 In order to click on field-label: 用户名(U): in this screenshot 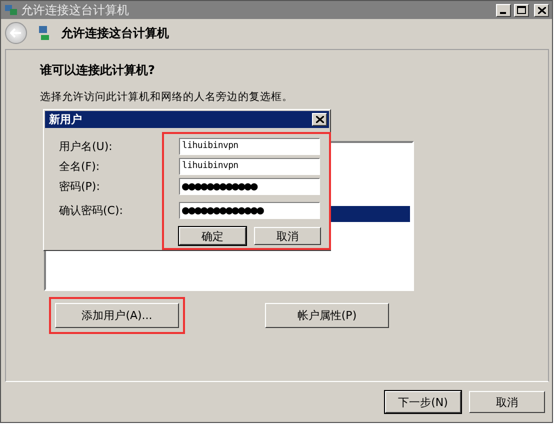, I will do `click(86, 146)`.